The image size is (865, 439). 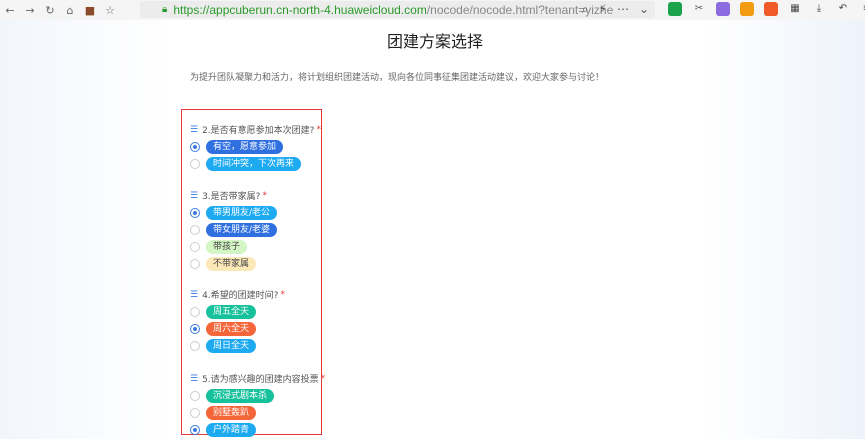 I want to click on search-icon: ⌕, so click(x=585, y=9).